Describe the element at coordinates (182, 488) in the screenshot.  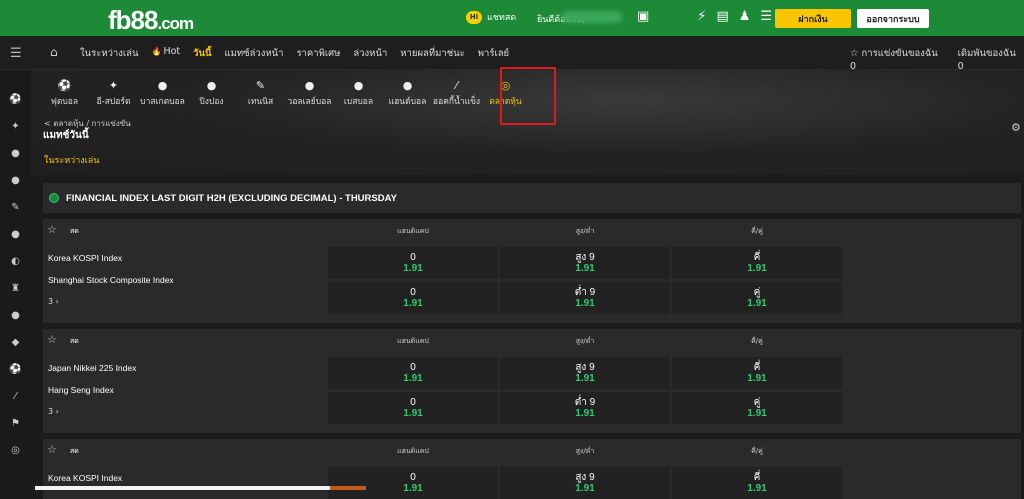
I see `bottom-overlay` at that location.